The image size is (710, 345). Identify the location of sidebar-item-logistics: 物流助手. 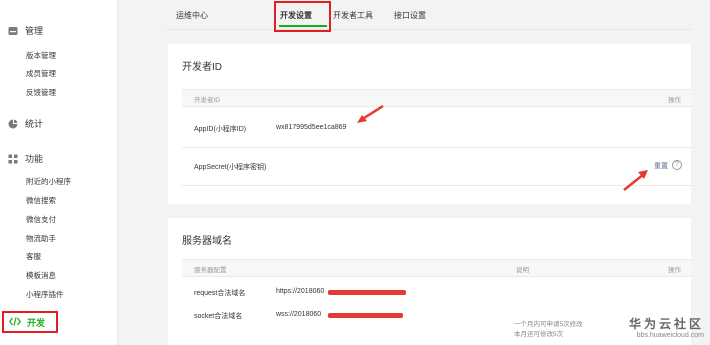
(41, 238).